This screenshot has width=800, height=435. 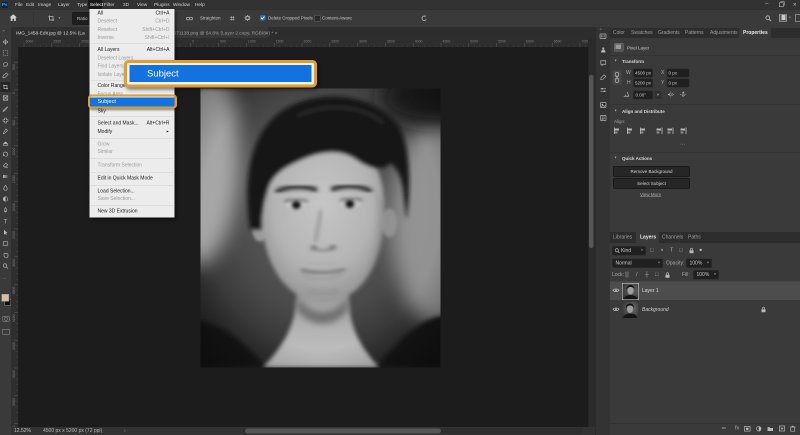 I want to click on svg-text: 6000, so click(x=530, y=42).